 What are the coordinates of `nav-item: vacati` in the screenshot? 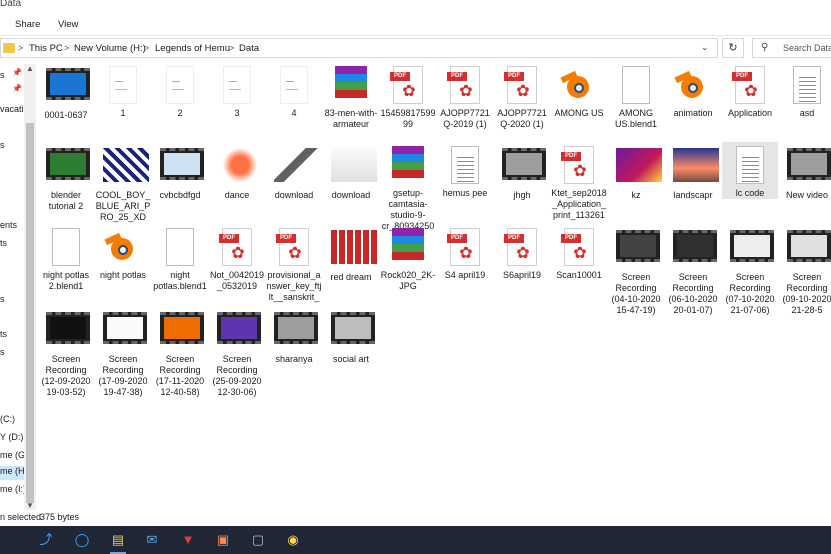 It's located at (12, 109).